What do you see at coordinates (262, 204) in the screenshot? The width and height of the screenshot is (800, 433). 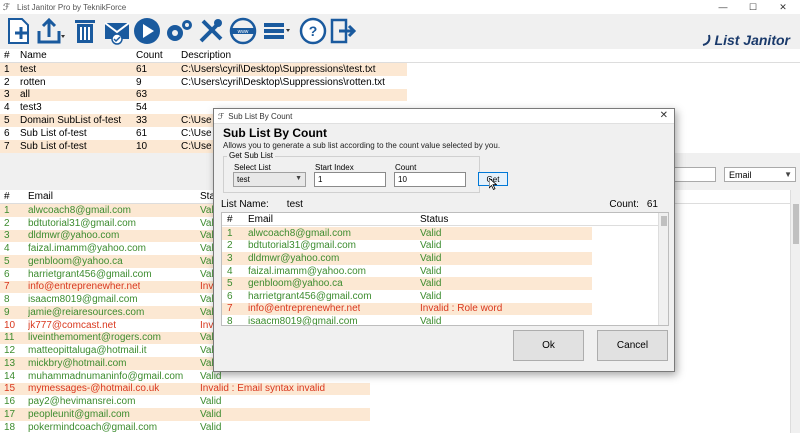 I see `list-name-display: List Name: test` at bounding box center [262, 204].